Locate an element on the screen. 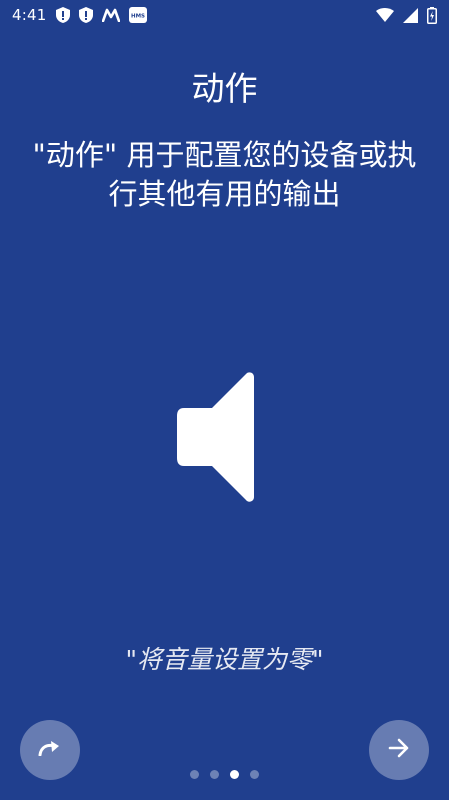  speaker-icon is located at coordinates (215, 437).